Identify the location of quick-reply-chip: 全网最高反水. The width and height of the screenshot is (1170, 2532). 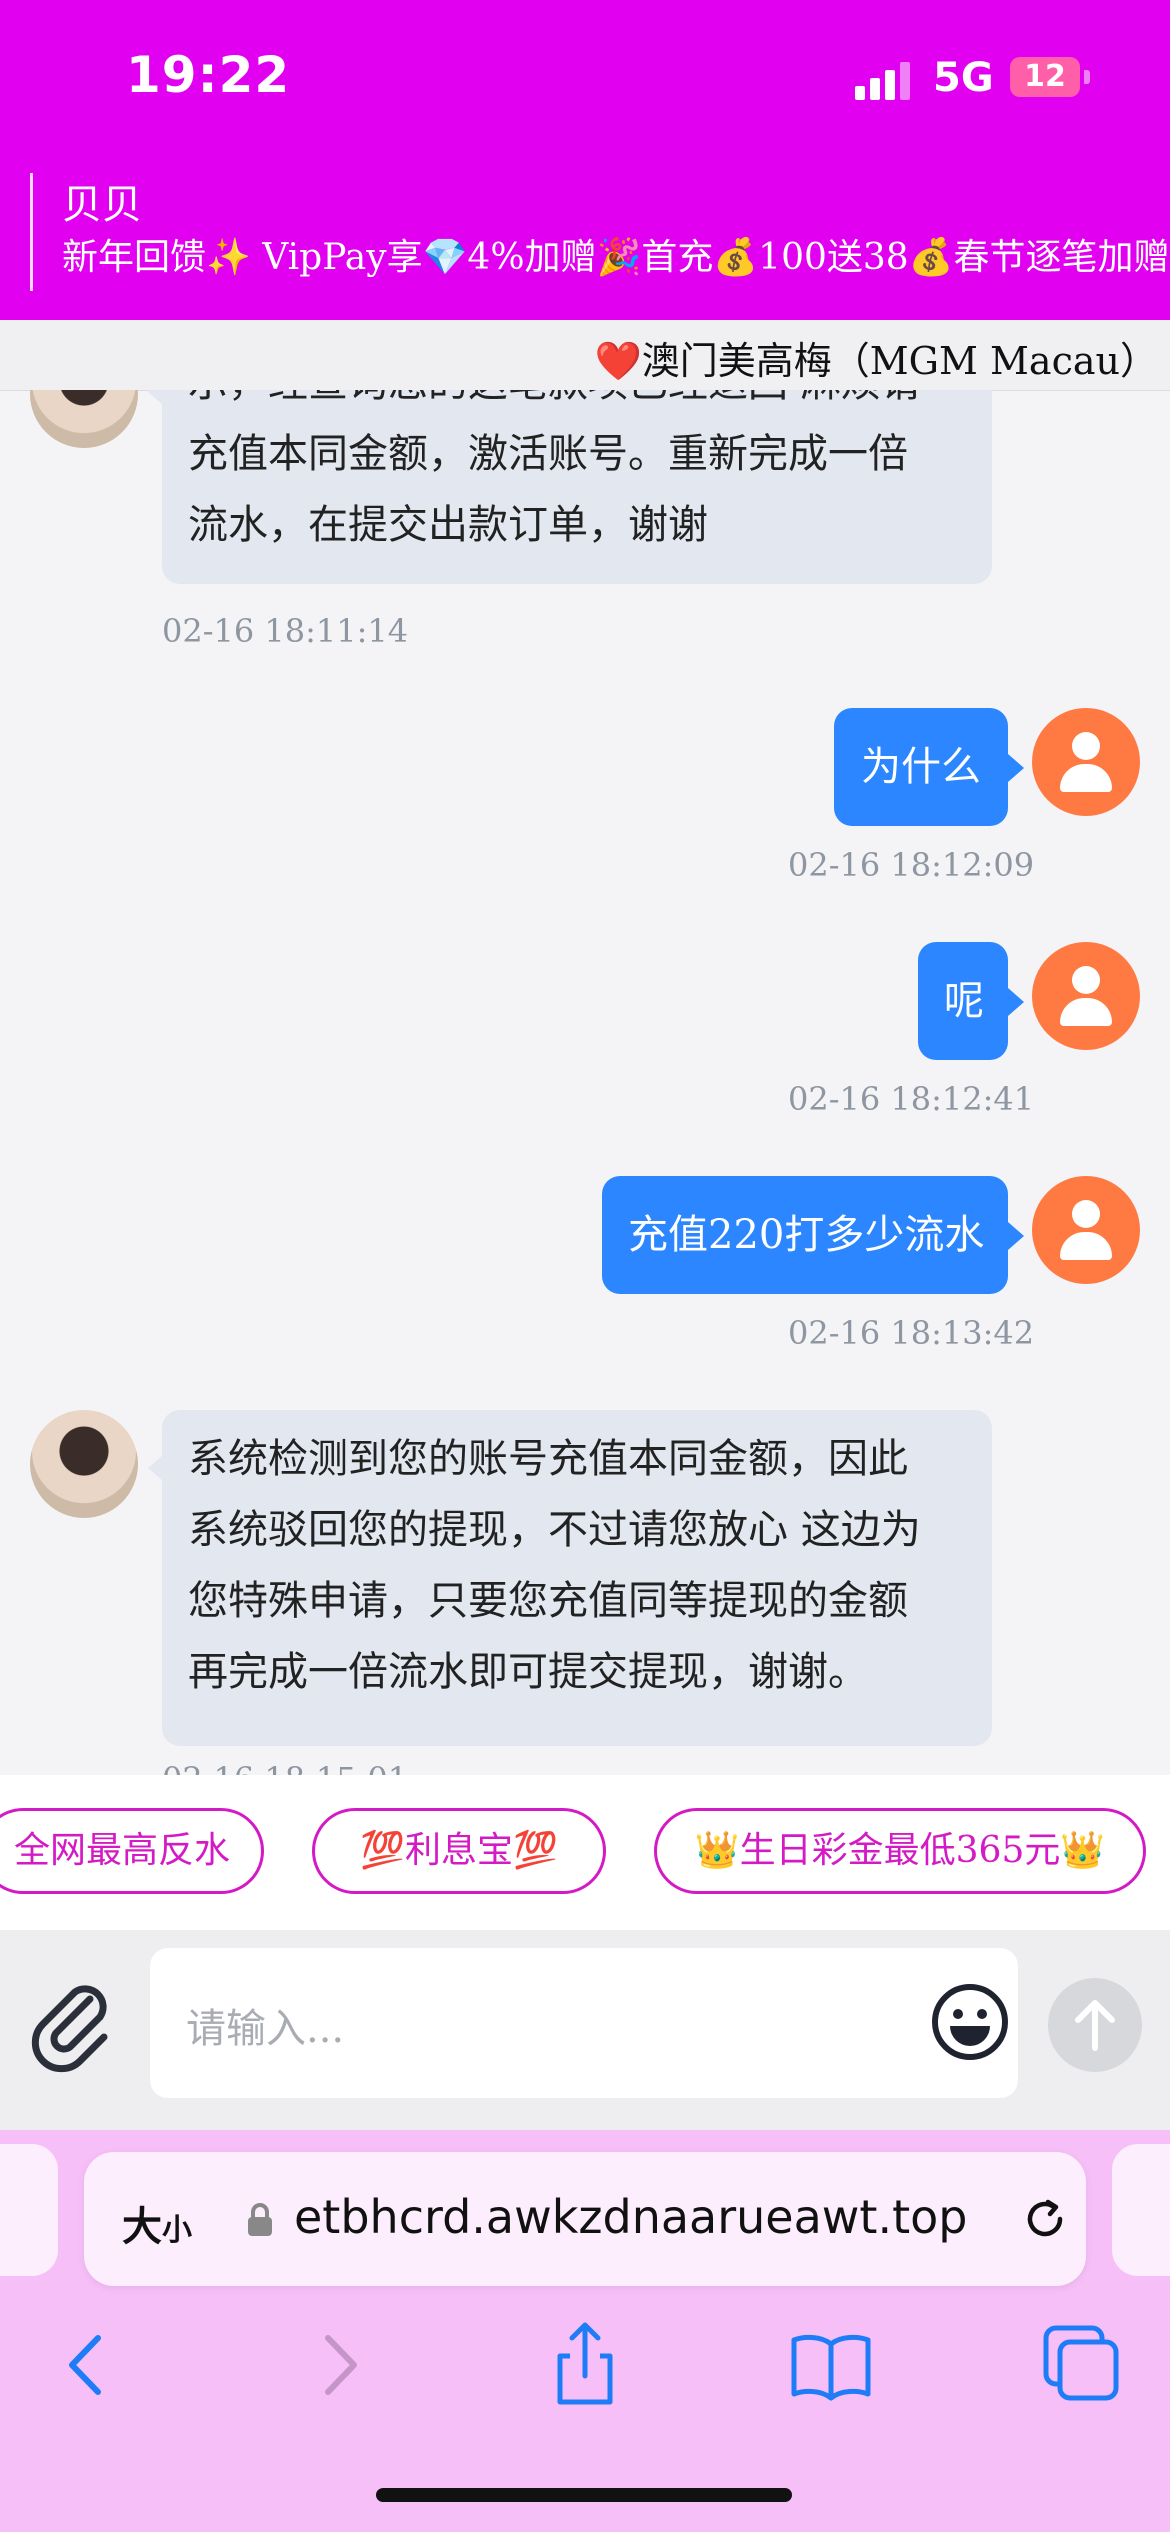
(132, 1851).